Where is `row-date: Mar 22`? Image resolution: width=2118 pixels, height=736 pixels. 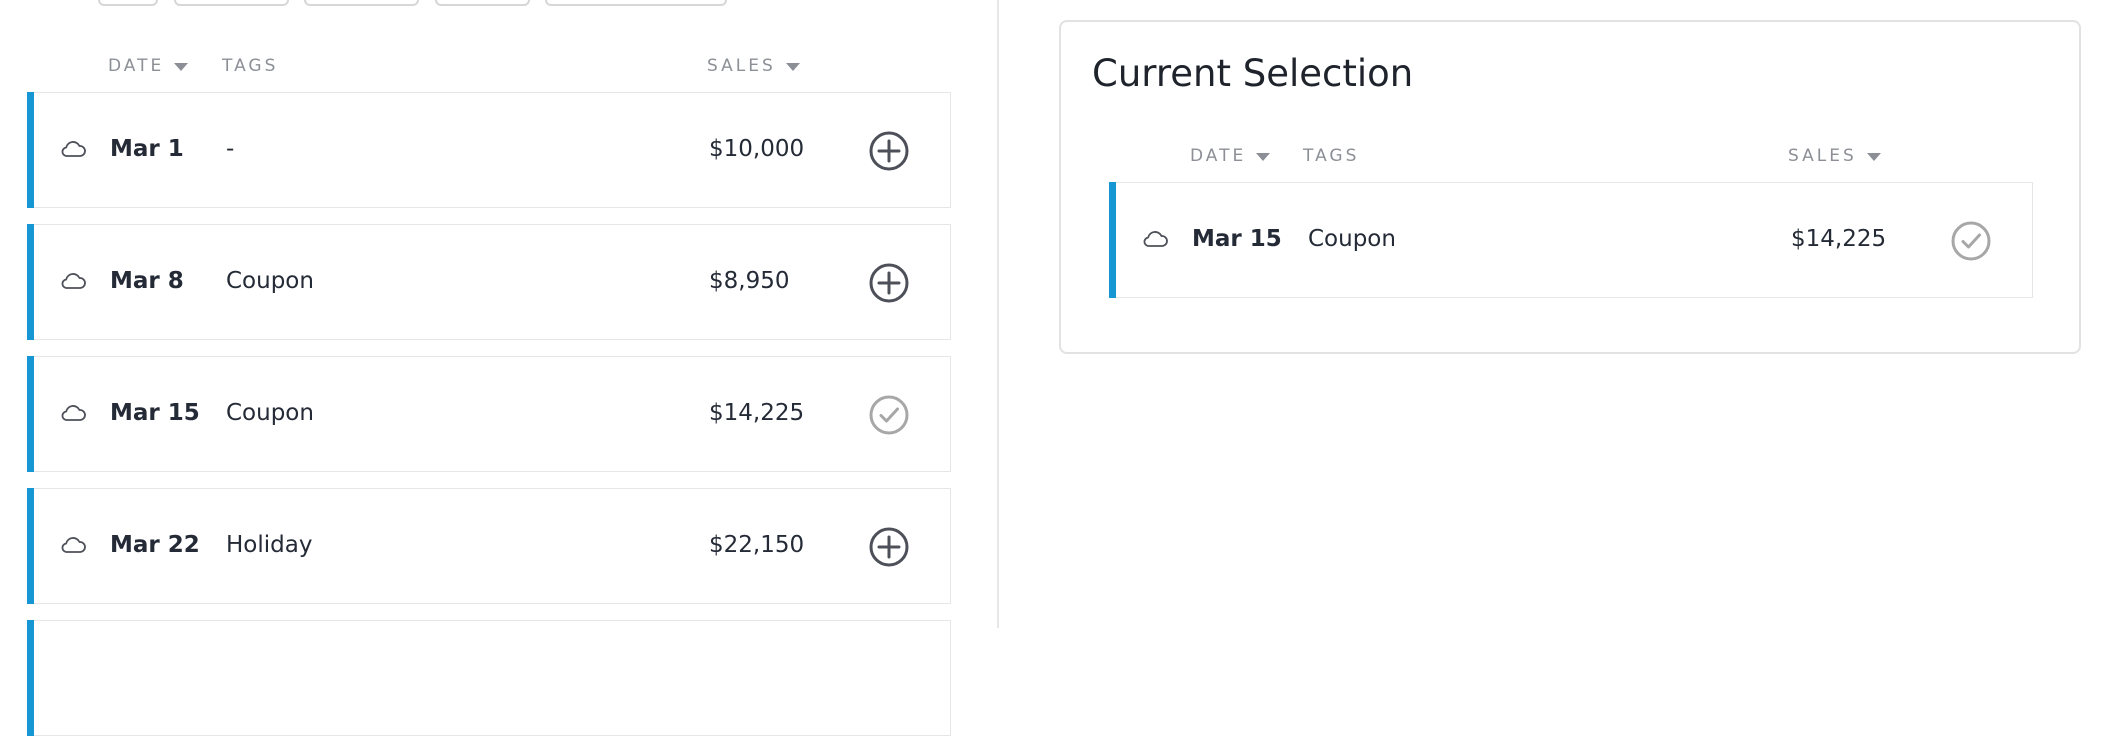
row-date: Mar 22 is located at coordinates (155, 545).